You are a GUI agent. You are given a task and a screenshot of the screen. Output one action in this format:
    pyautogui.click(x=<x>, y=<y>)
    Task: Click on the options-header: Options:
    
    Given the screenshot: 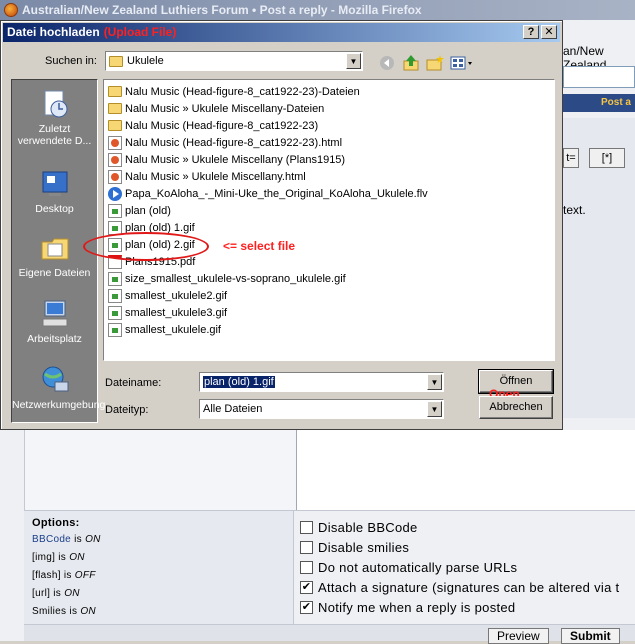 What is the action you would take?
    pyautogui.click(x=56, y=523)
    